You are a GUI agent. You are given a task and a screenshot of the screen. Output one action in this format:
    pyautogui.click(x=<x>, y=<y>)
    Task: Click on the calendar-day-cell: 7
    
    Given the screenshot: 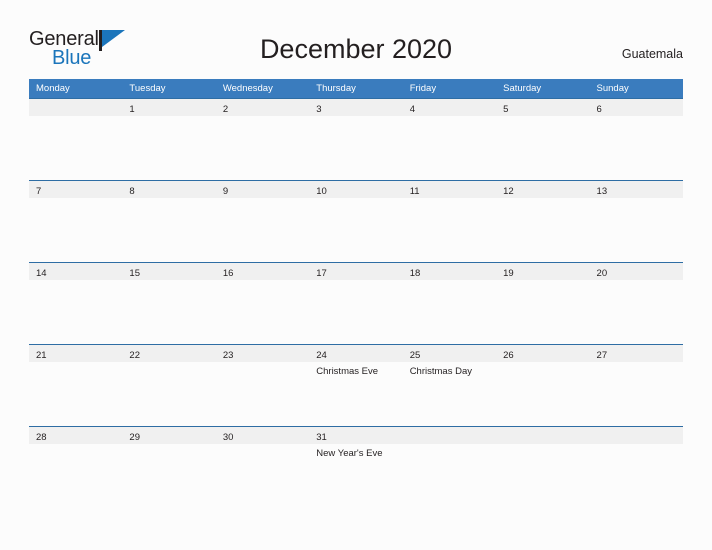 What is the action you would take?
    pyautogui.click(x=76, y=221)
    